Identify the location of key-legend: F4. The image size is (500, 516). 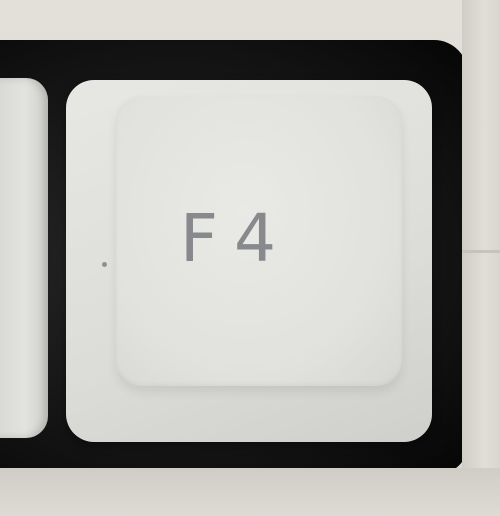
(236, 238).